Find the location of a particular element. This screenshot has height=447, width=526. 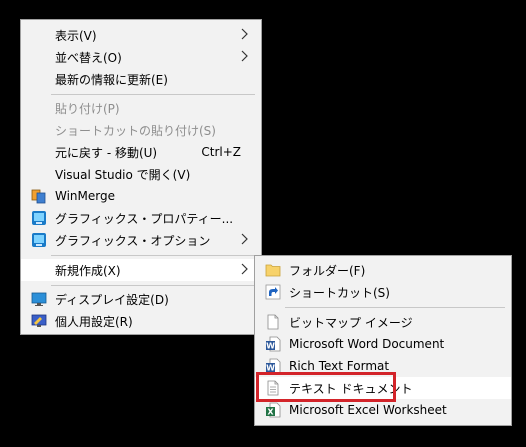

menu-item-view: 表示(V) is located at coordinates (141, 35).